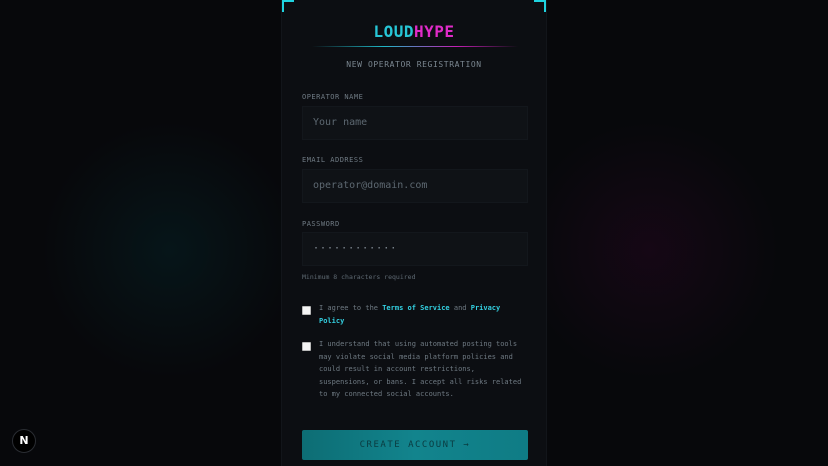 The height and width of the screenshot is (466, 828). Describe the element at coordinates (415, 308) in the screenshot. I see `terms-of-service-link: Terms of Service` at that location.